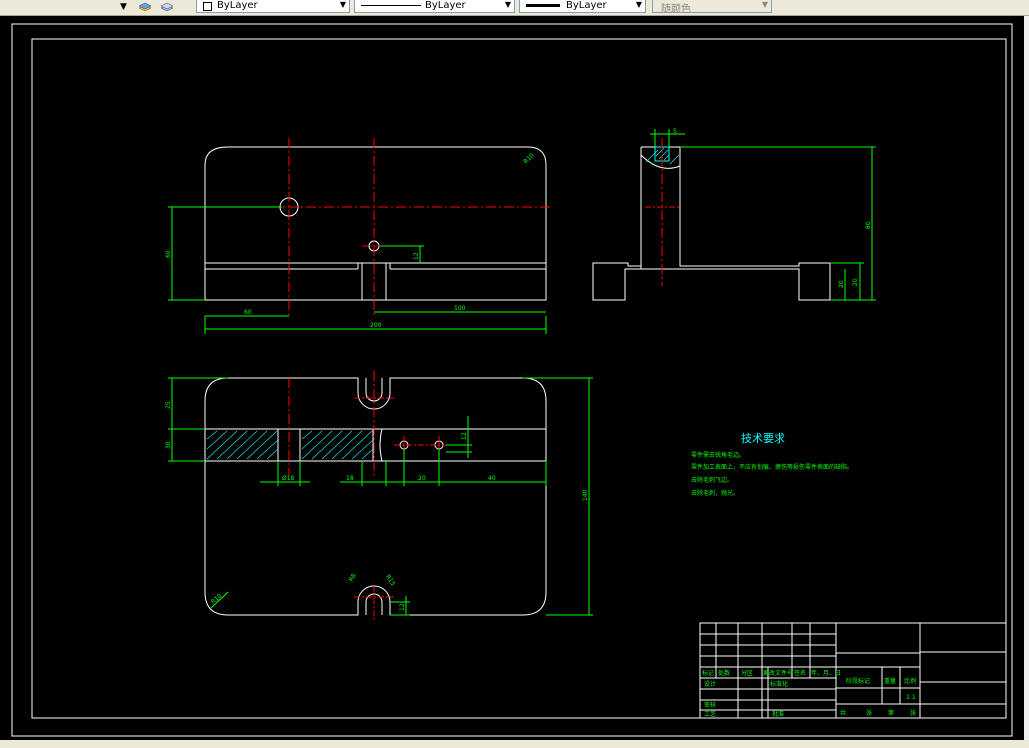 The width and height of the screenshot is (1029, 748). I want to click on horizontal-scrollbar, so click(514, 744).